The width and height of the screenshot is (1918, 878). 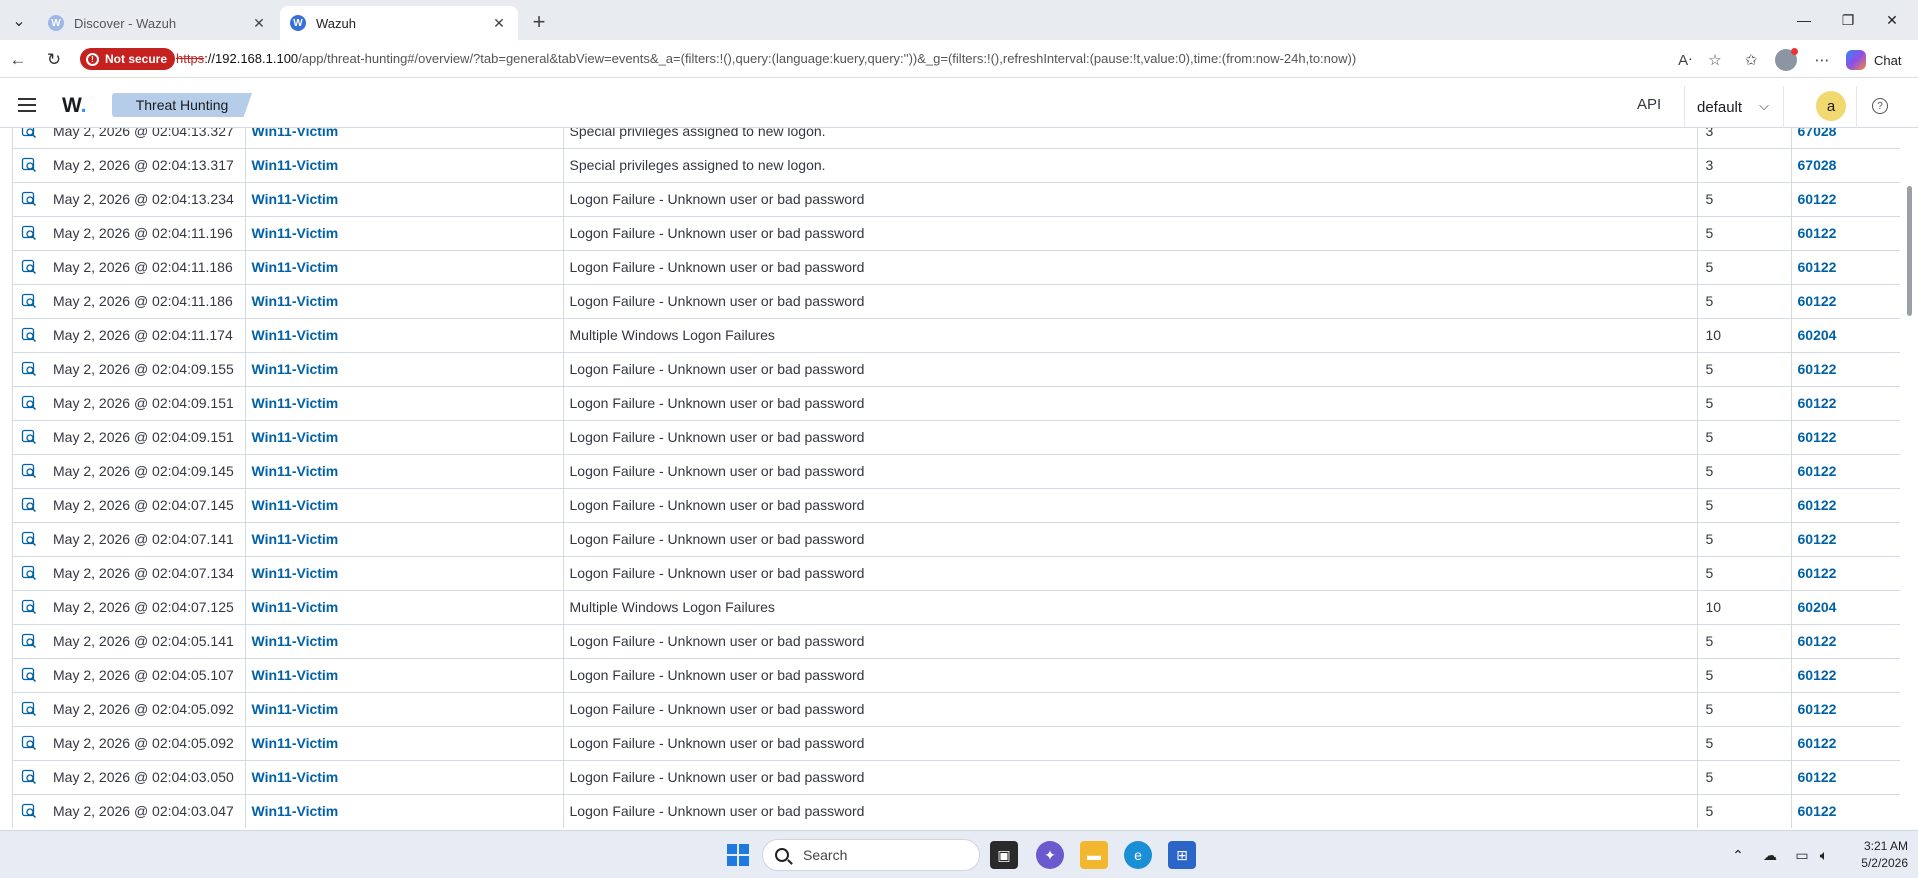 What do you see at coordinates (1734, 107) in the screenshot?
I see `tenant-selector: default ⌵` at bounding box center [1734, 107].